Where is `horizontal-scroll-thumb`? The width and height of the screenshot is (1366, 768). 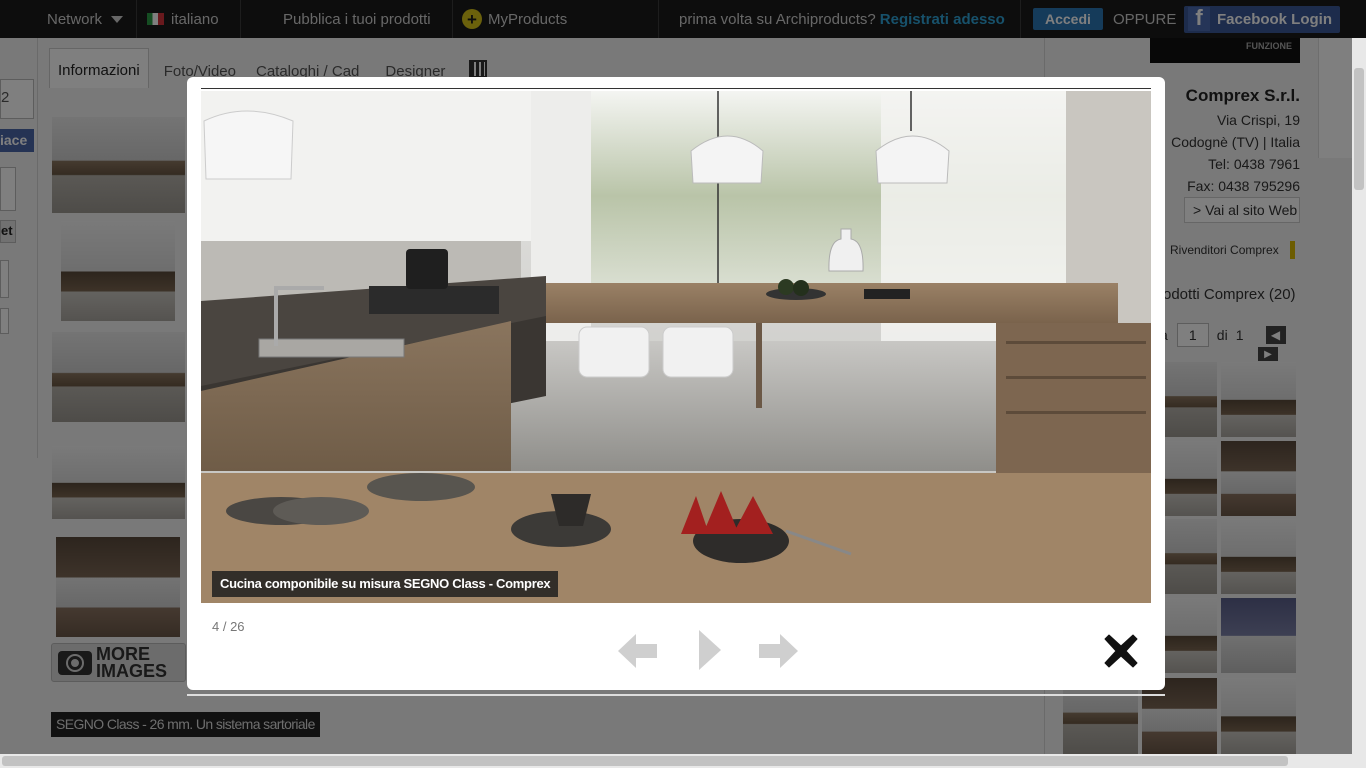 horizontal-scroll-thumb is located at coordinates (645, 761).